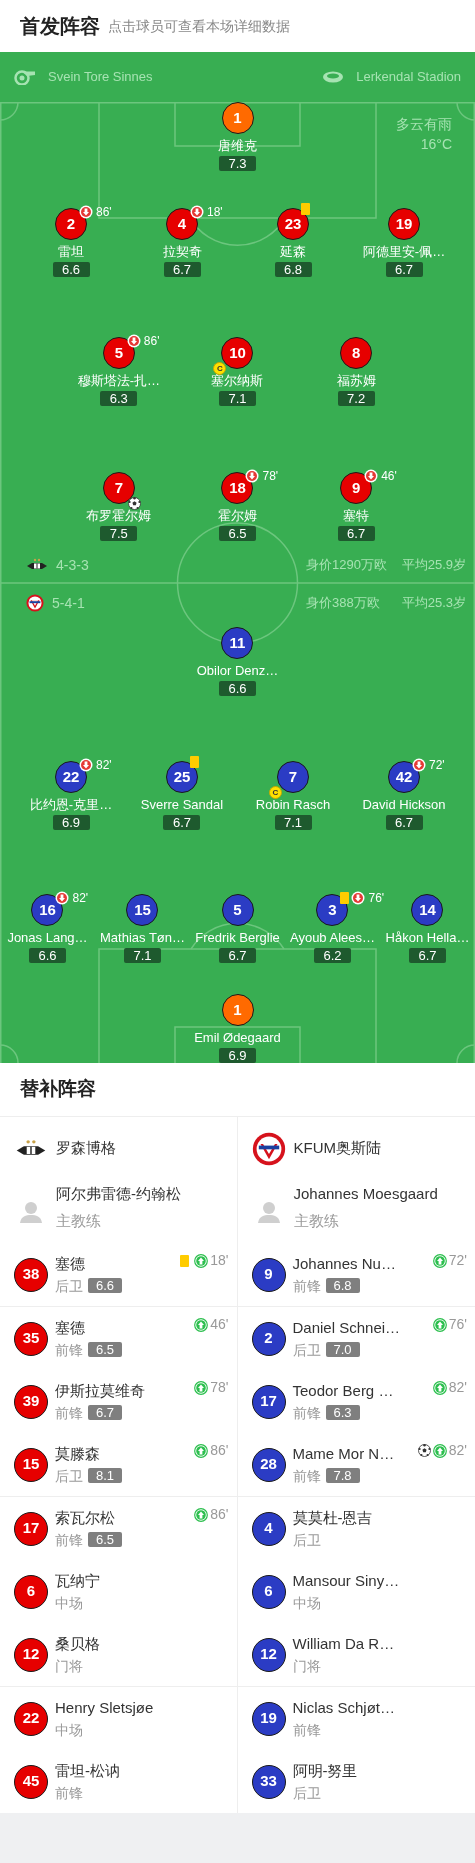 Image resolution: width=475 pixels, height=1863 pixels. I want to click on team-logo, so click(268, 1148).